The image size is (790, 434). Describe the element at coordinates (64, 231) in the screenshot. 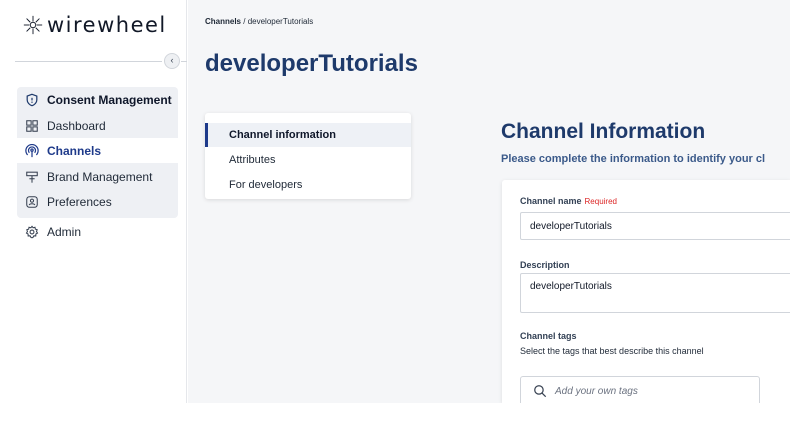

I see `sidebar-item-label: Admin` at that location.